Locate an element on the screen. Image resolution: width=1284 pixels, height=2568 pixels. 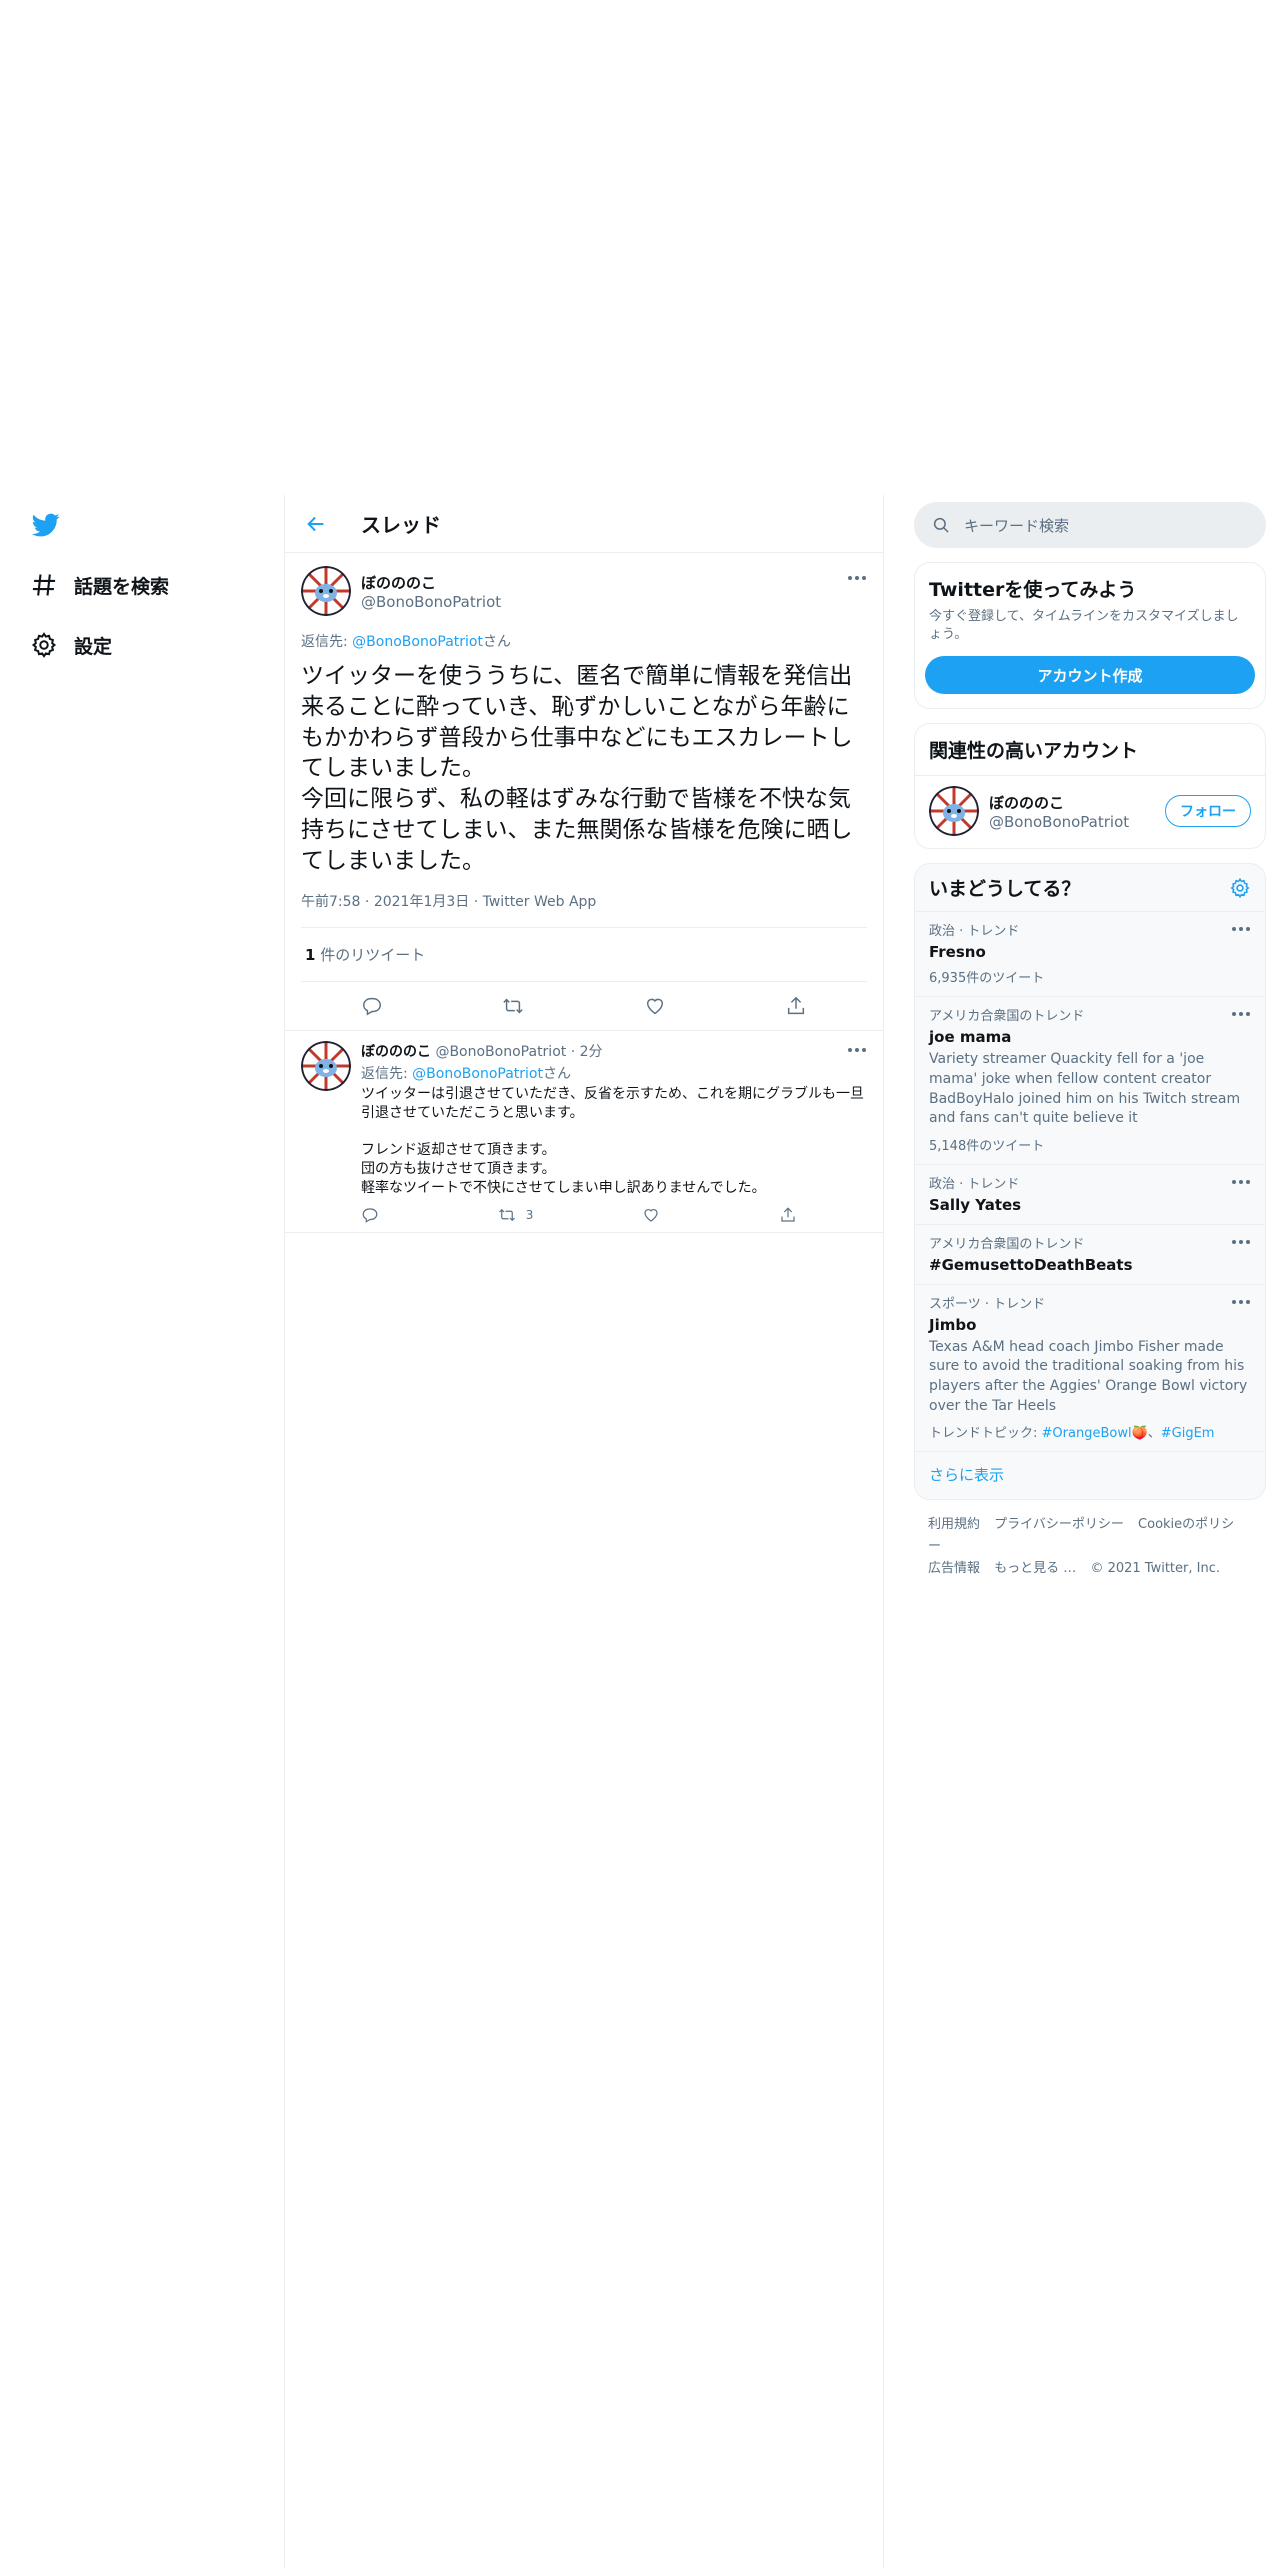
nav-item-label: 設定 is located at coordinates (93, 646).